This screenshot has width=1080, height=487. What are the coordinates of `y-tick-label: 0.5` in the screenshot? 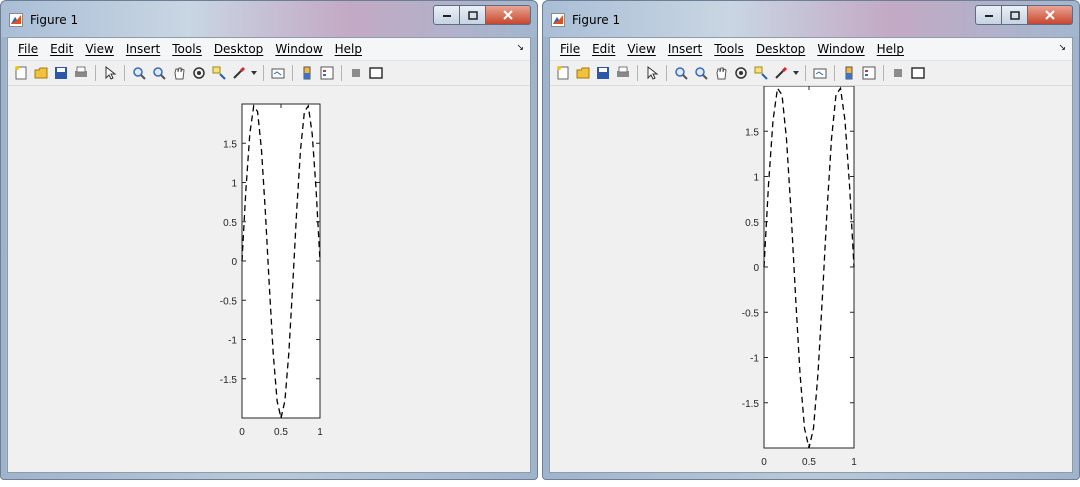 It's located at (230, 223).